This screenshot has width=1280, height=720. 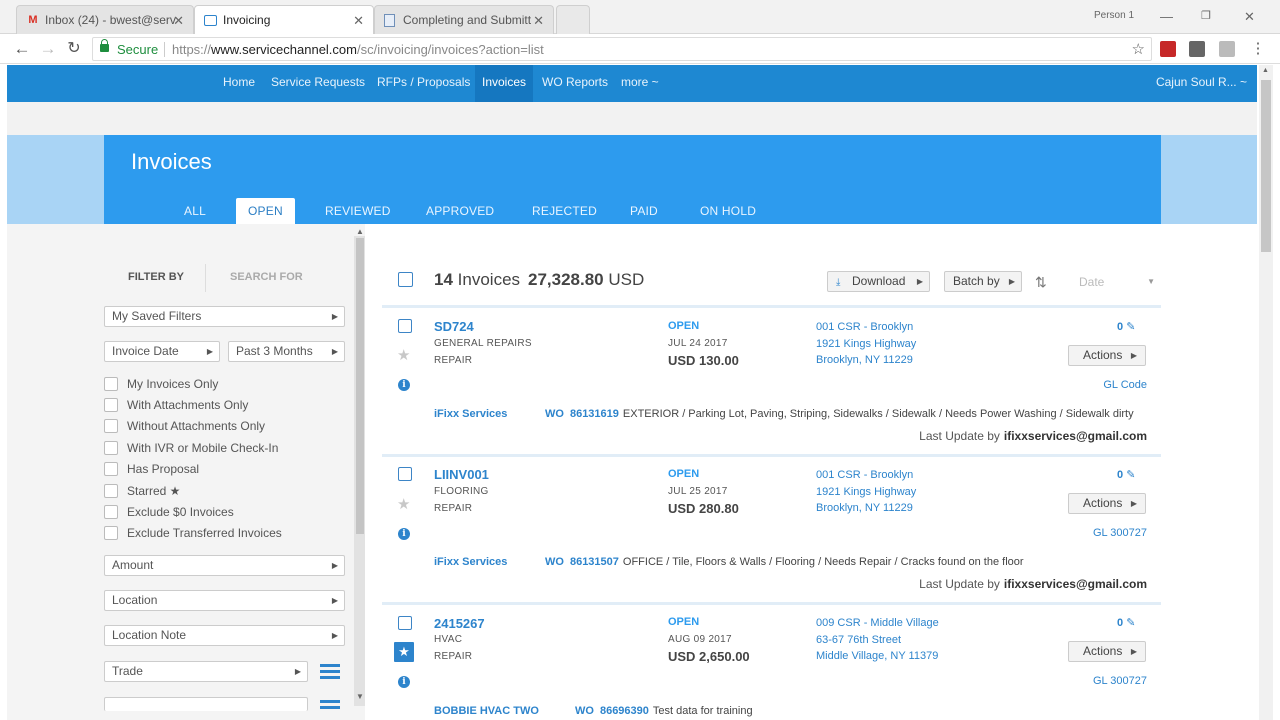 I want to click on exclude-zero-checkbox, so click(x=111, y=512).